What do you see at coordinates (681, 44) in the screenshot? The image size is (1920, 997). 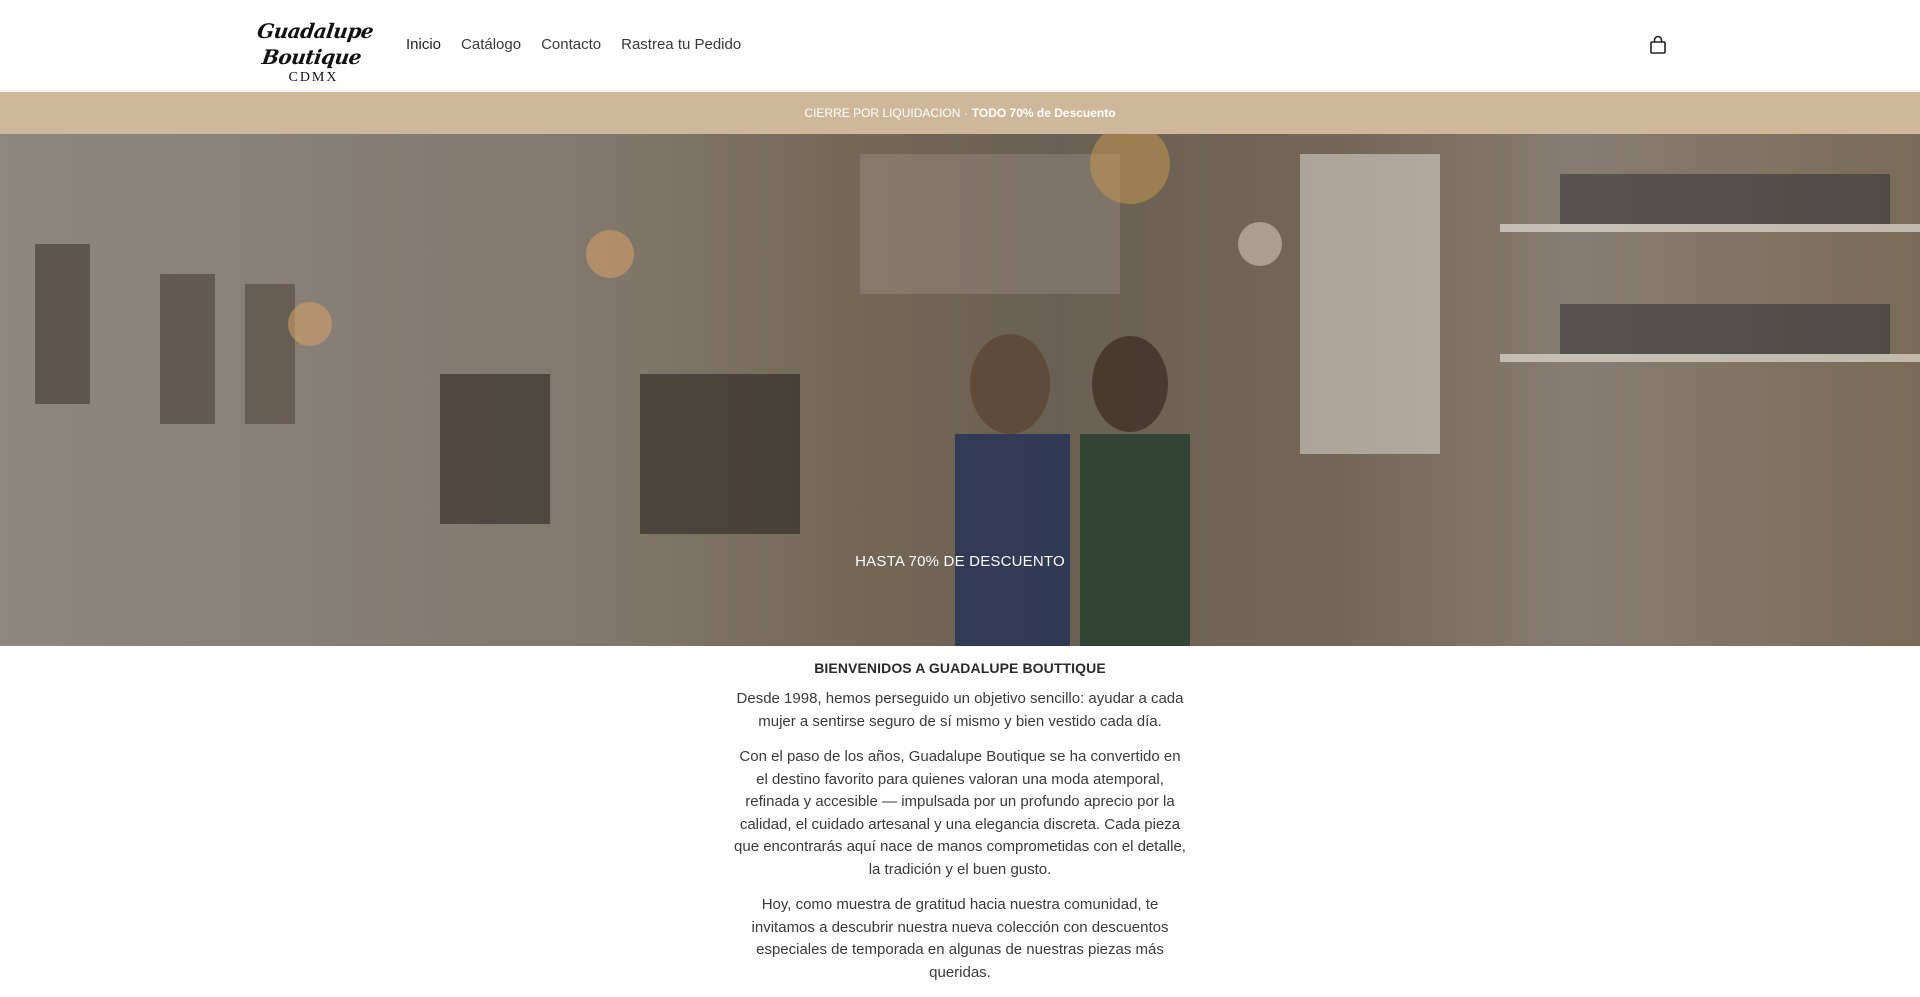 I see `nav-rastrea-pedido: Rastrea tu Pedido` at bounding box center [681, 44].